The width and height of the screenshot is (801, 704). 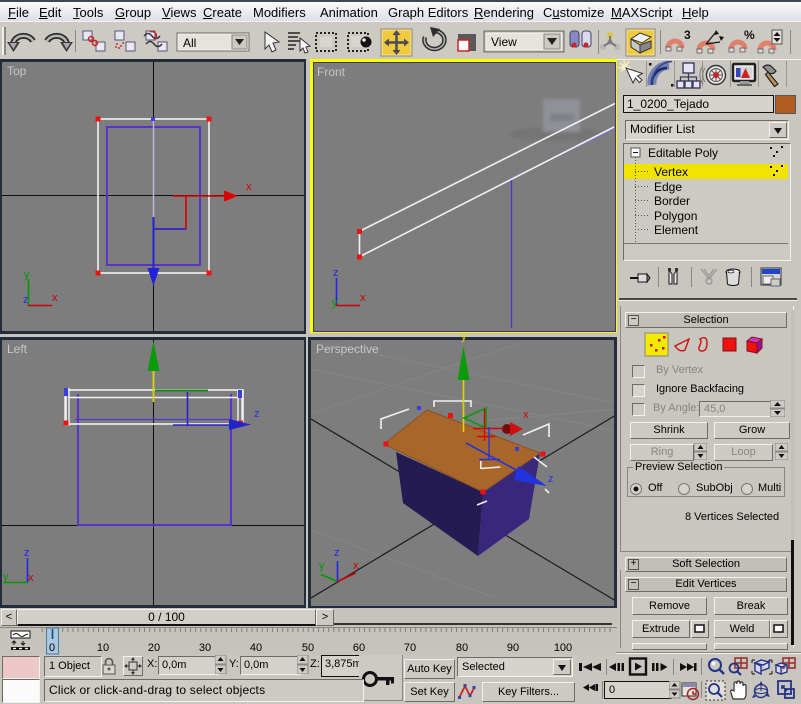 What do you see at coordinates (308, 648) in the screenshot?
I see `svg-text: 50` at bounding box center [308, 648].